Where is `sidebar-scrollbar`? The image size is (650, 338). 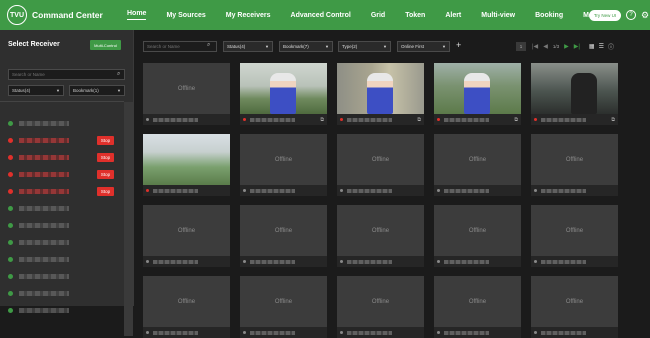 sidebar-scrollbar is located at coordinates (128, 219).